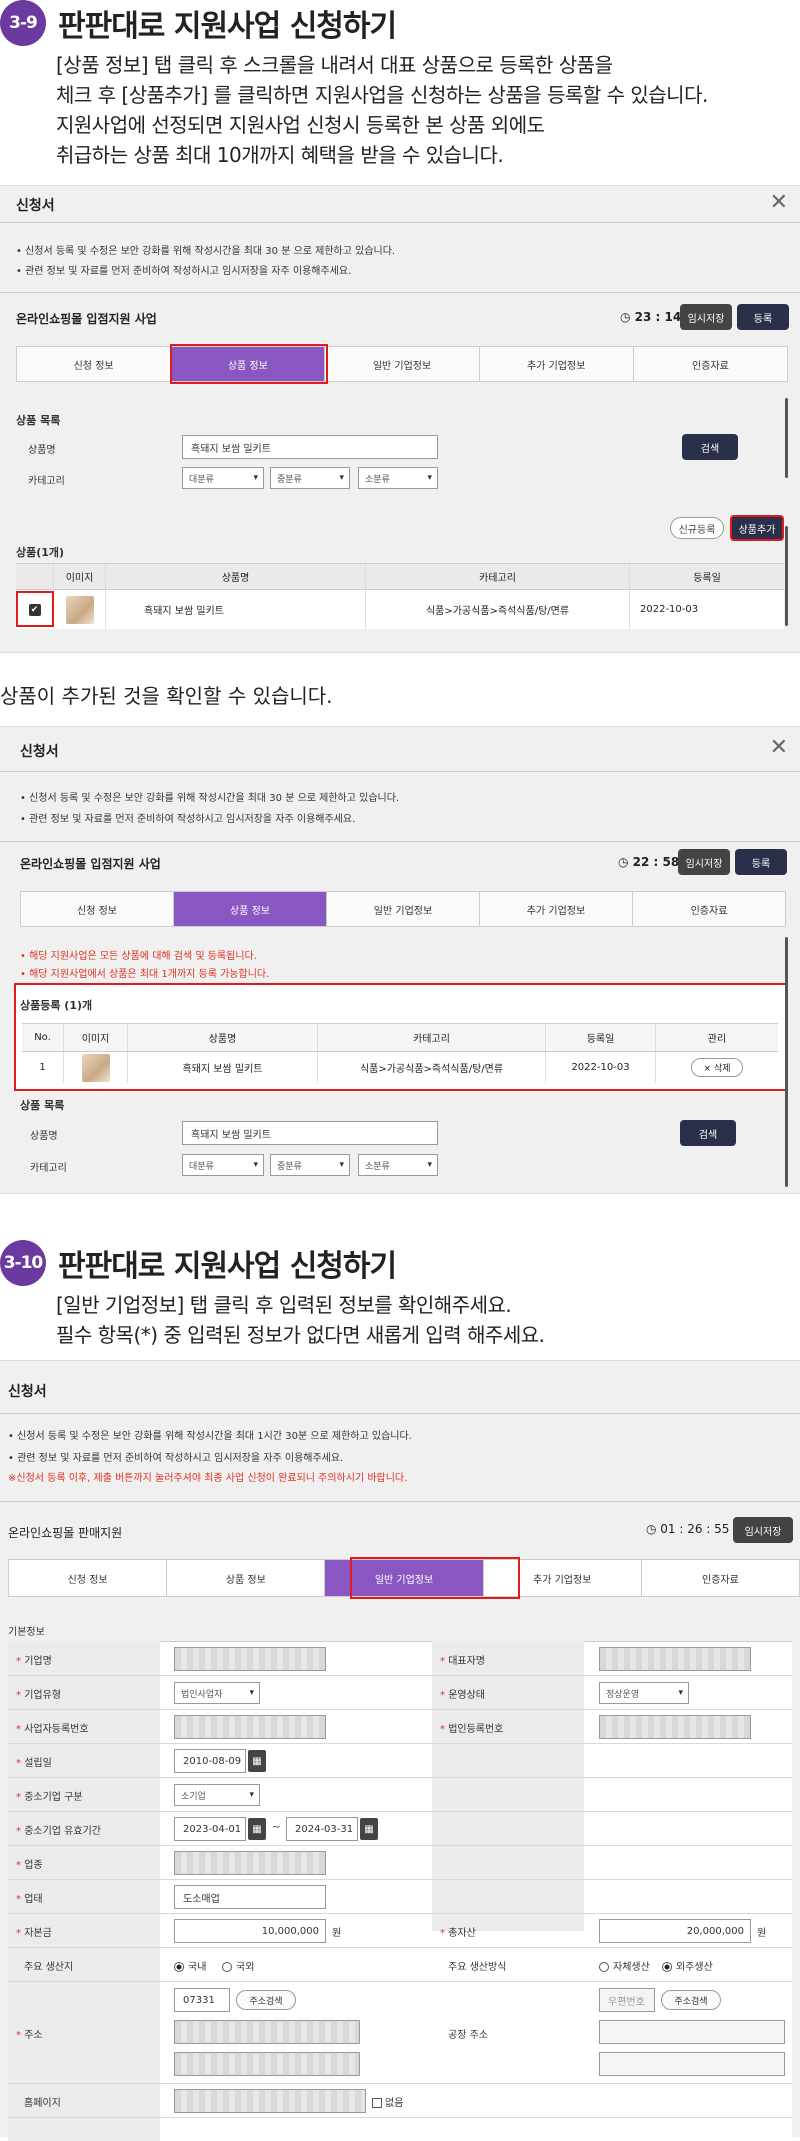 Image resolution: width=800 pixels, height=2141 pixels. What do you see at coordinates (217, 1693) in the screenshot?
I see `company-type-select: 법인사업자` at bounding box center [217, 1693].